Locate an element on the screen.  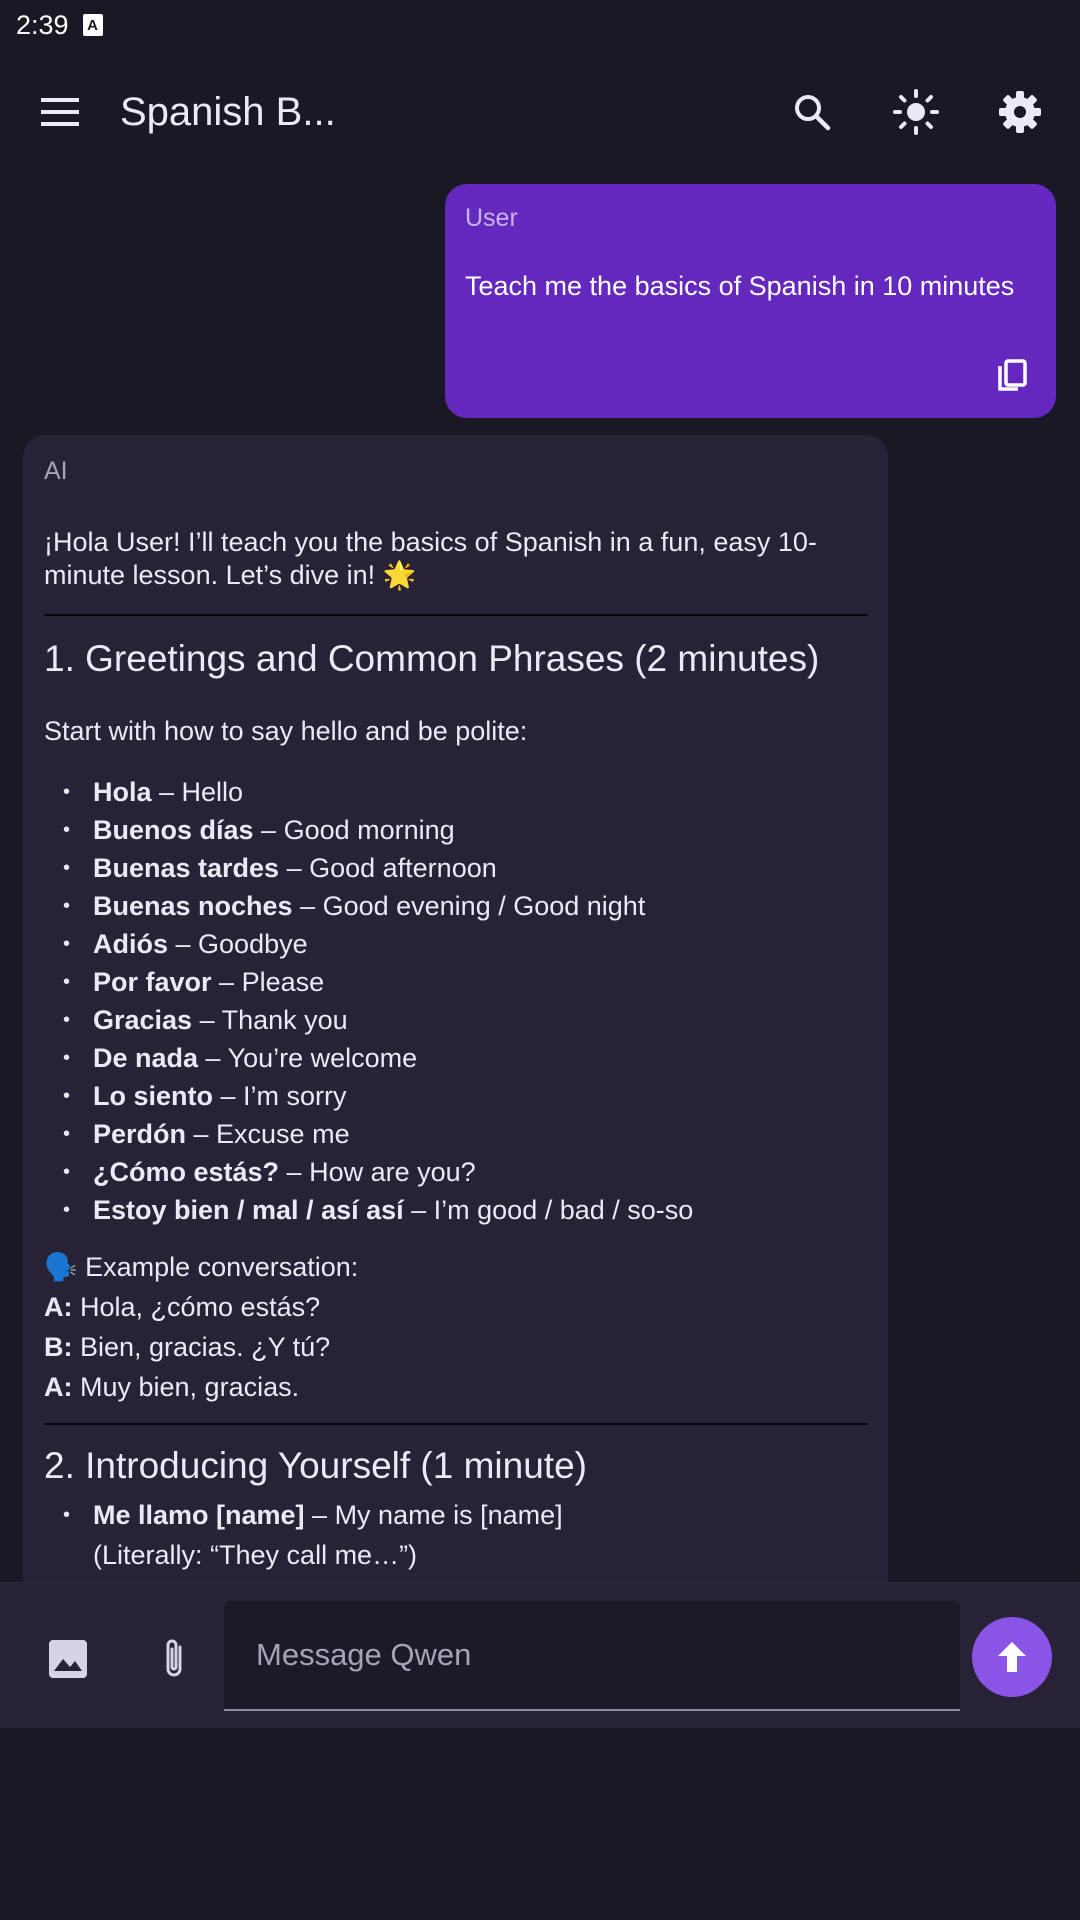
send-button is located at coordinates (1012, 1657).